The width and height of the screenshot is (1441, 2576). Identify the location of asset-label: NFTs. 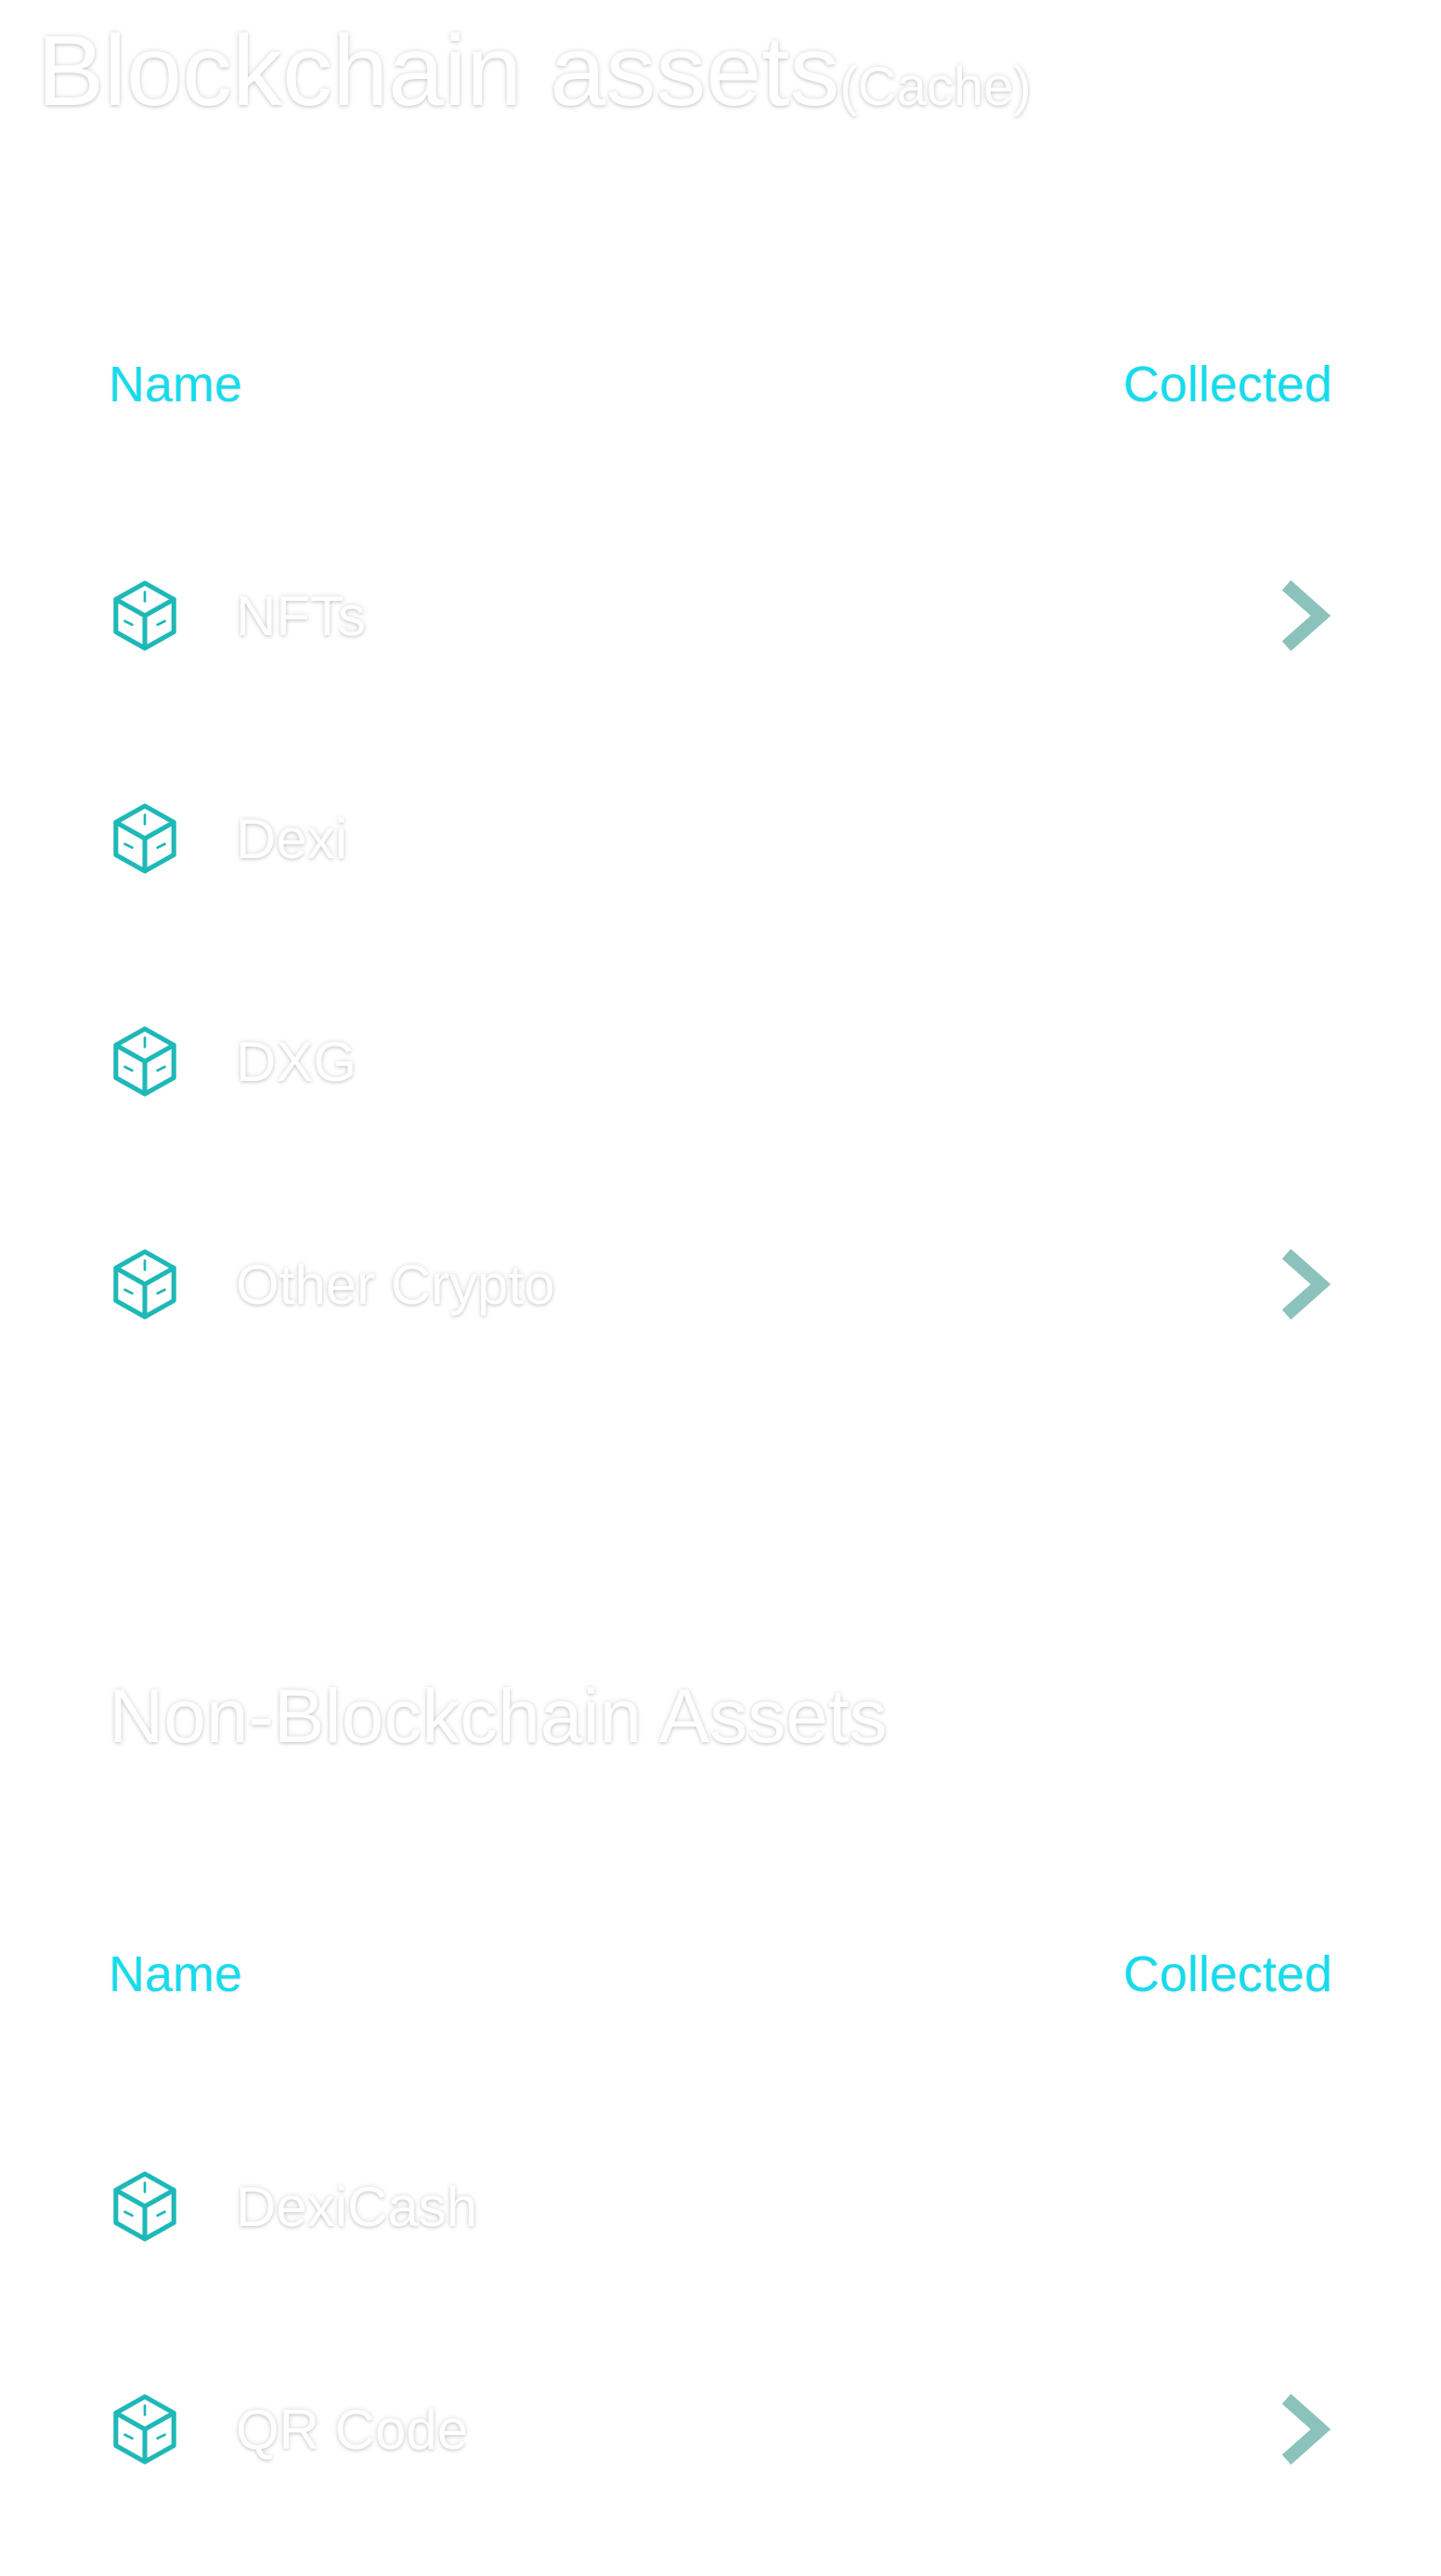
(301, 616).